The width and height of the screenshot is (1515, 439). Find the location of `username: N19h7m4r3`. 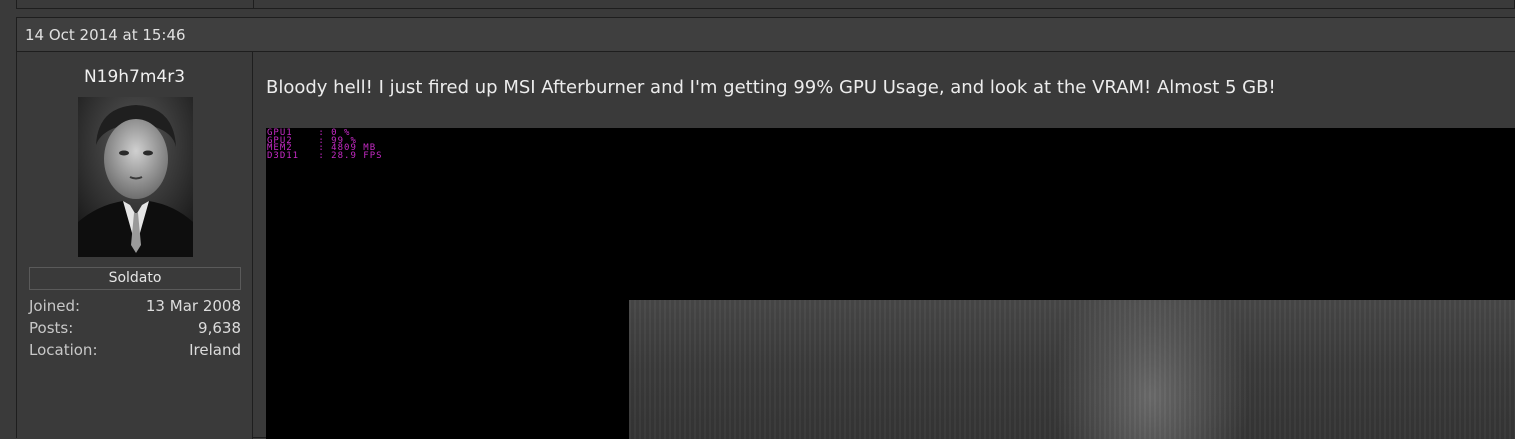

username: N19h7m4r3 is located at coordinates (134, 79).